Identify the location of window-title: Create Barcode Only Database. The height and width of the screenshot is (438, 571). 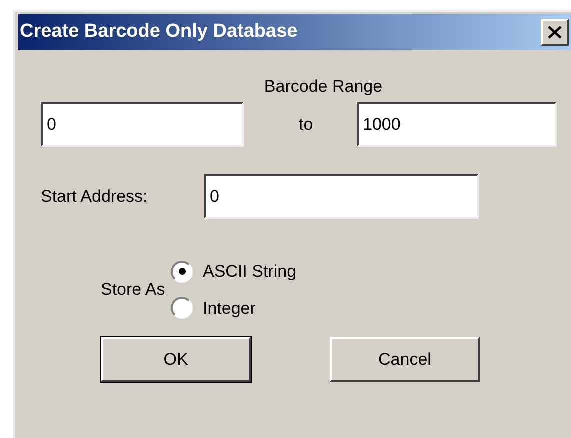
(159, 32).